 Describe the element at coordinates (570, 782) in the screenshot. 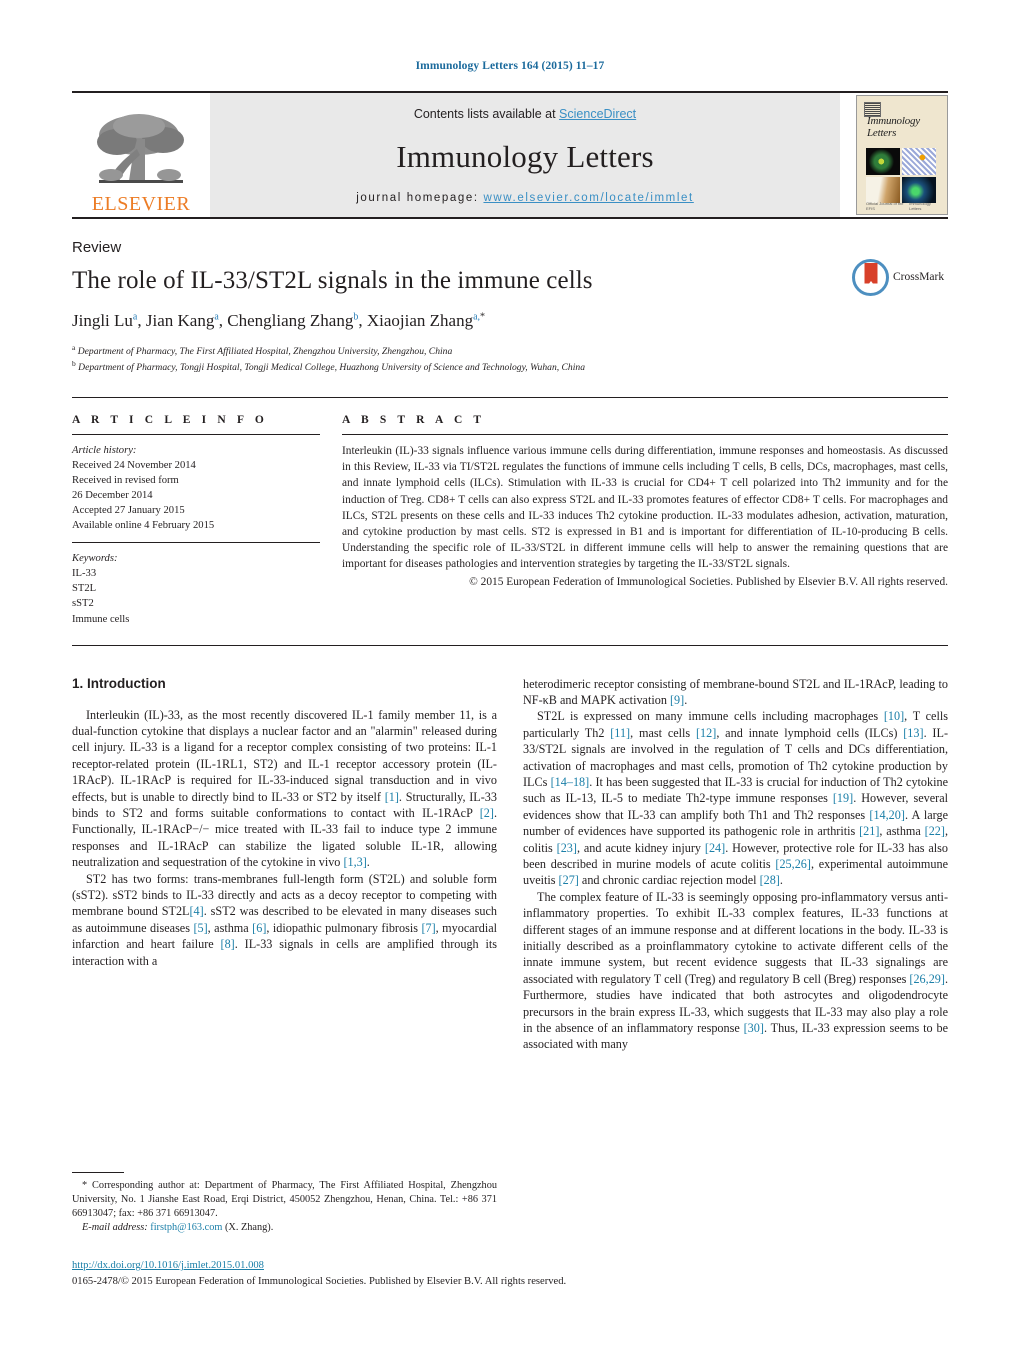

I see `citation-link: [14–18]` at that location.